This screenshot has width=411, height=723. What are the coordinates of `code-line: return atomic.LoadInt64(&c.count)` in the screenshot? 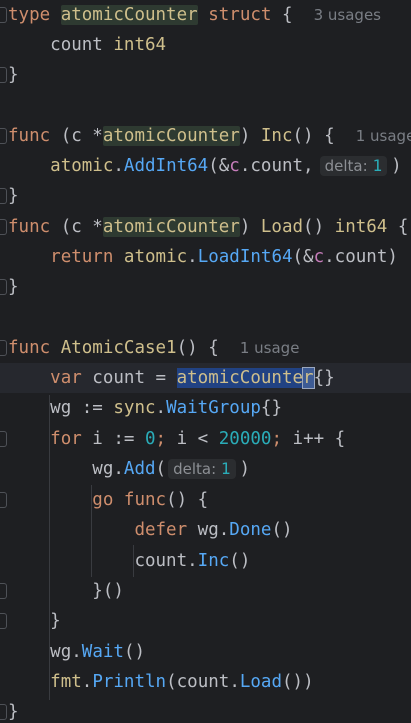 It's located at (205, 257).